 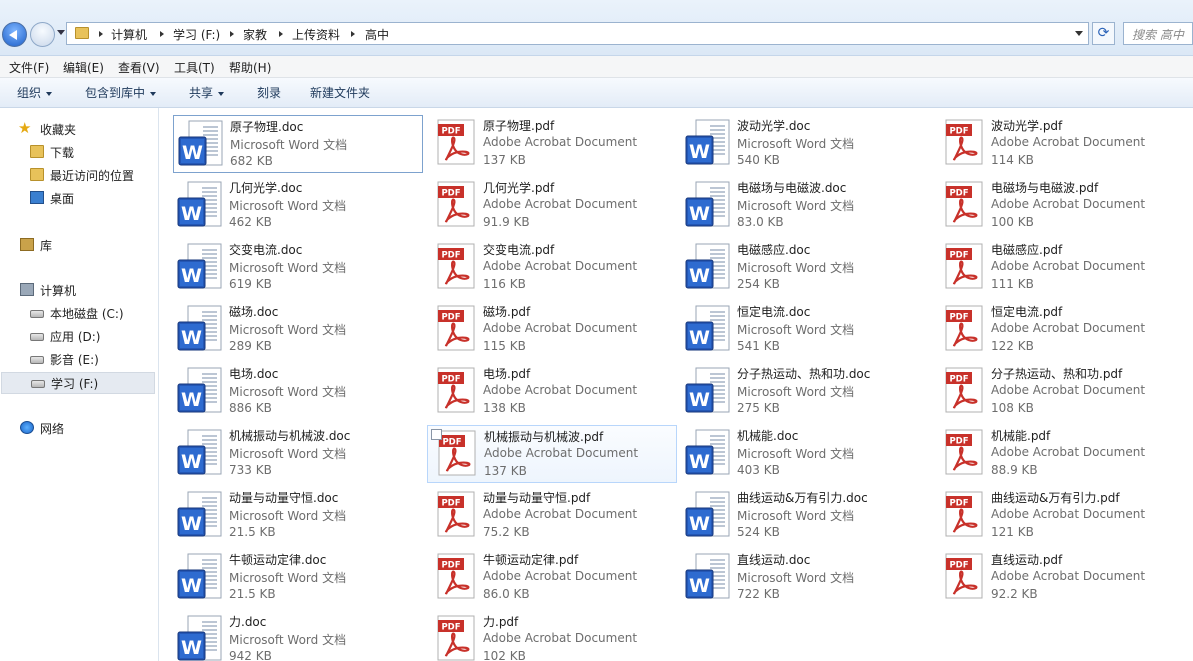 What do you see at coordinates (84, 428) in the screenshot?
I see `nav-network: 网络` at bounding box center [84, 428].